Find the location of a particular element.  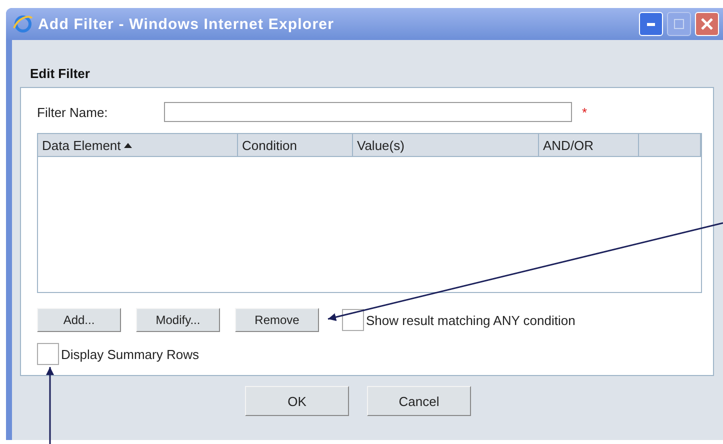

close-button is located at coordinates (707, 24).